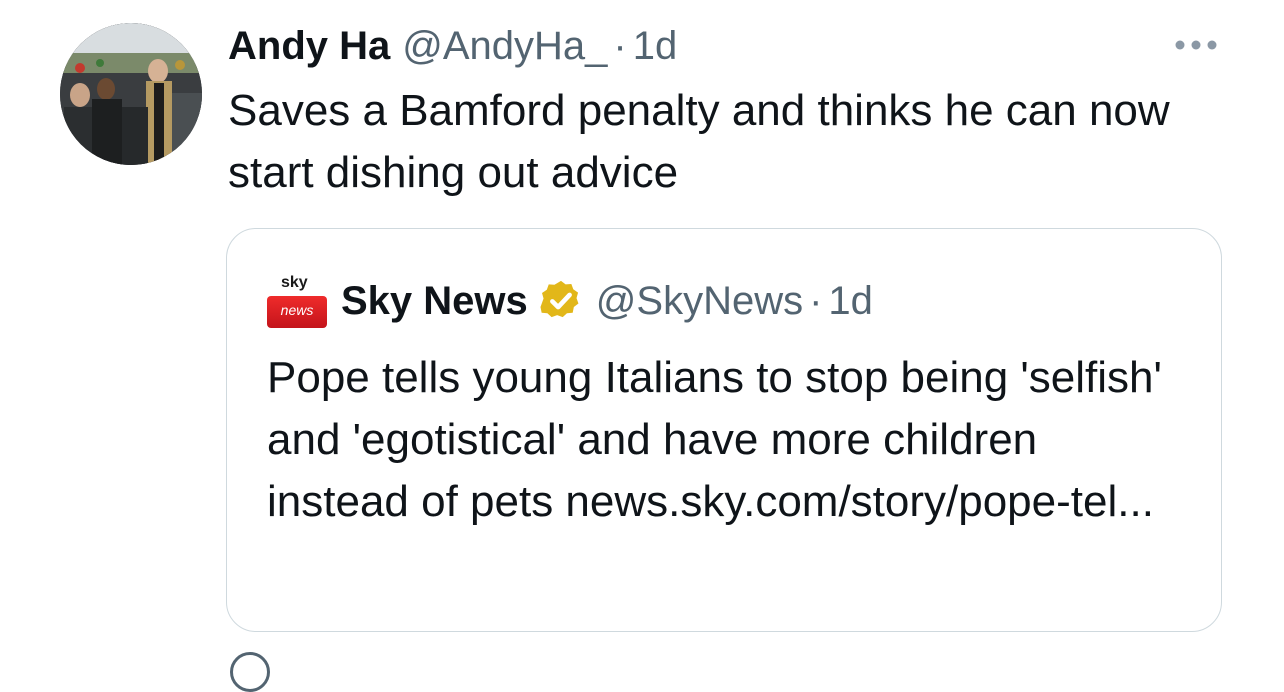  I want to click on tweet-timestamp: 1d, so click(655, 46).